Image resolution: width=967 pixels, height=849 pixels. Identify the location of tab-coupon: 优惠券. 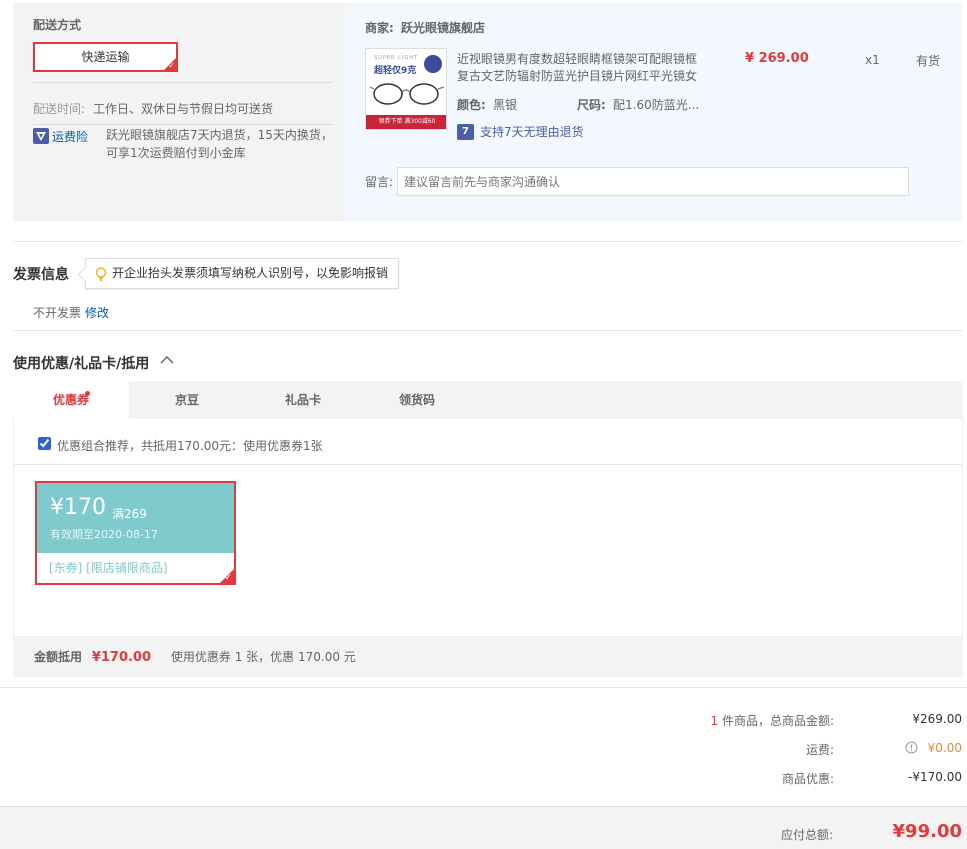
(71, 400).